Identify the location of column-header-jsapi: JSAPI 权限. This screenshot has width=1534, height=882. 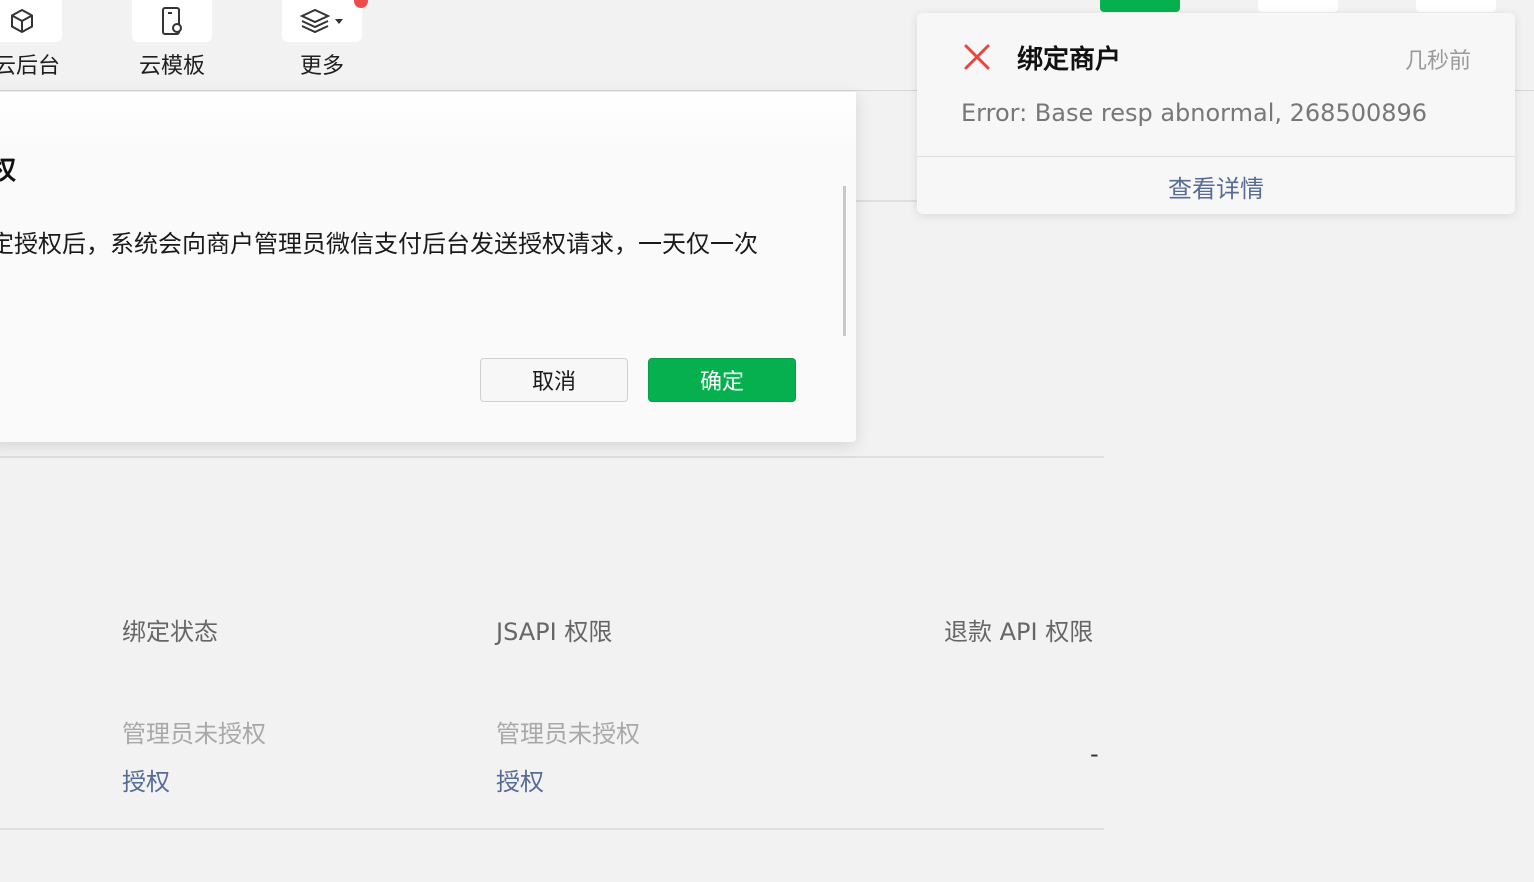
(554, 632).